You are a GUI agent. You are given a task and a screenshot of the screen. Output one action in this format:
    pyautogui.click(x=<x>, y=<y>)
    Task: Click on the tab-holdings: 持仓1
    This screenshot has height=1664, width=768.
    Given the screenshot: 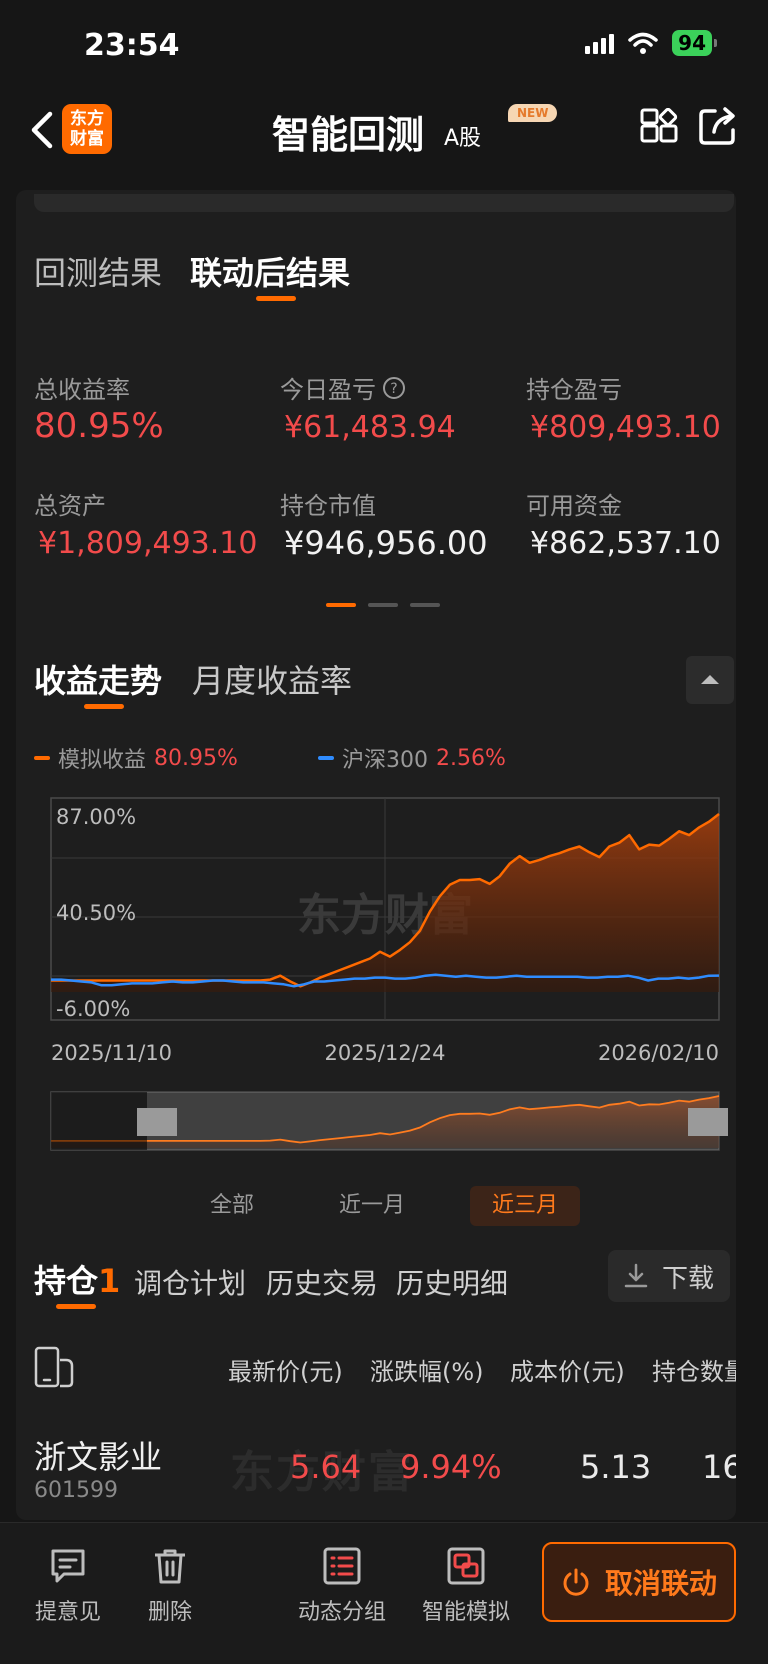 What is the action you would take?
    pyautogui.click(x=77, y=1279)
    